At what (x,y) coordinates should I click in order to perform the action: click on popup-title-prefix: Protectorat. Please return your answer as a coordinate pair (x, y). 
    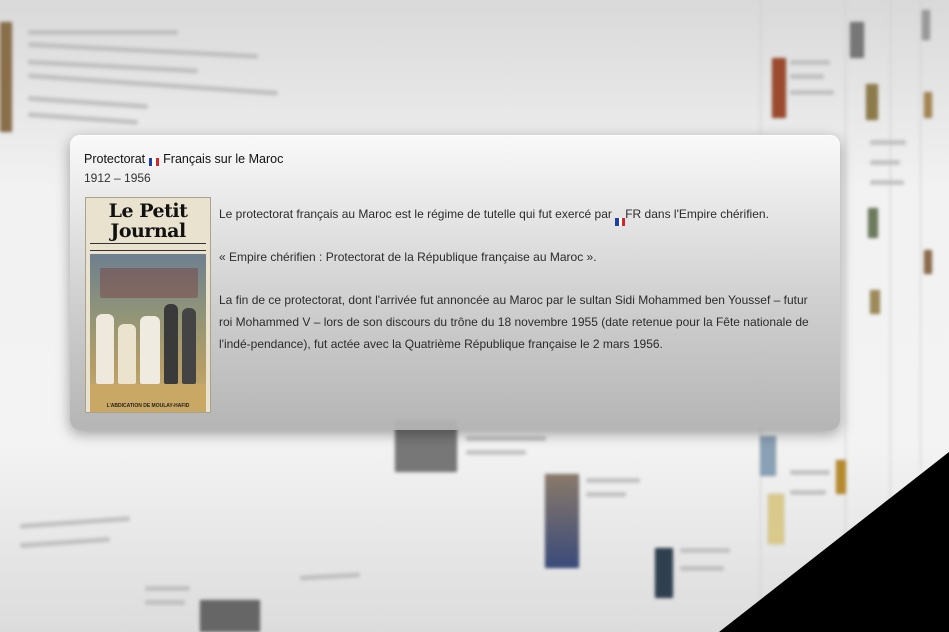
    Looking at the image, I should click on (115, 159).